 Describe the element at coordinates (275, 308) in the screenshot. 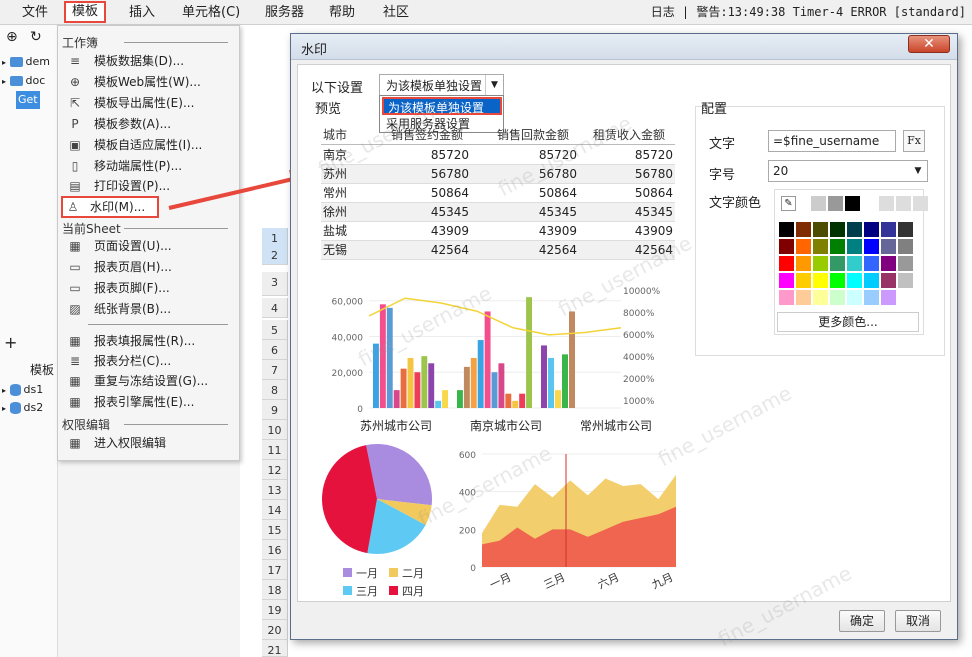

I see `row-number: 4` at that location.